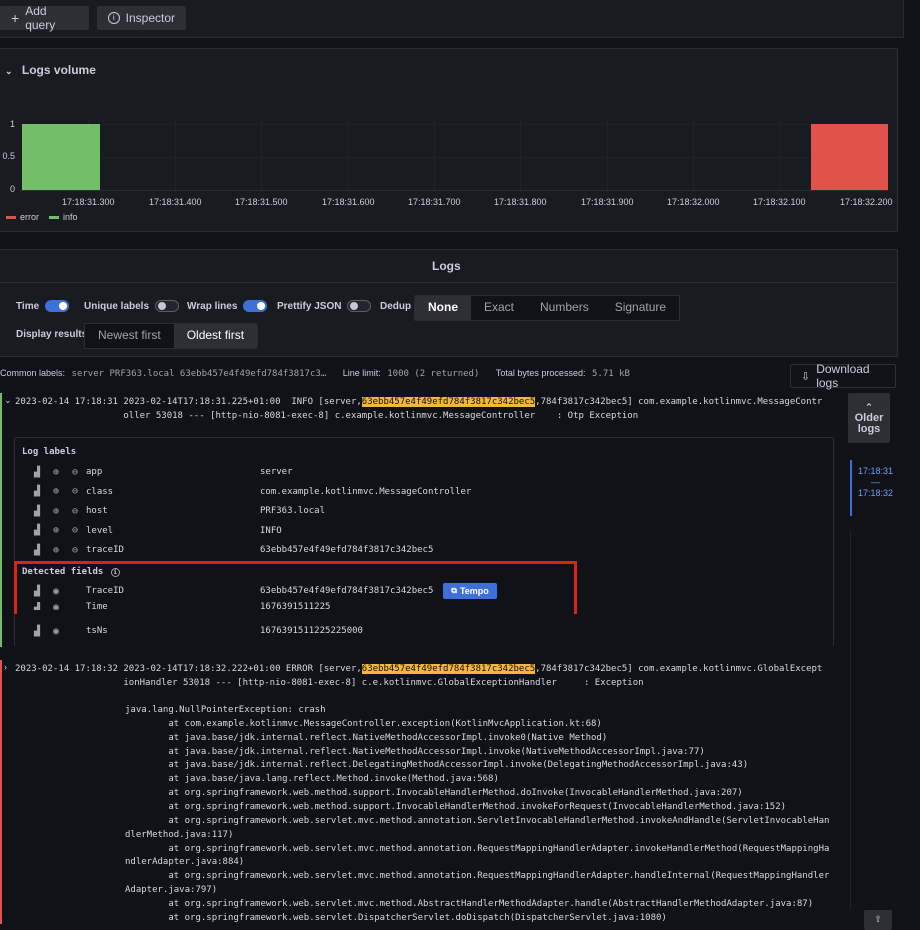 This screenshot has width=920, height=930. I want to click on older-logs-button: ⌃ Older logs, so click(869, 418).